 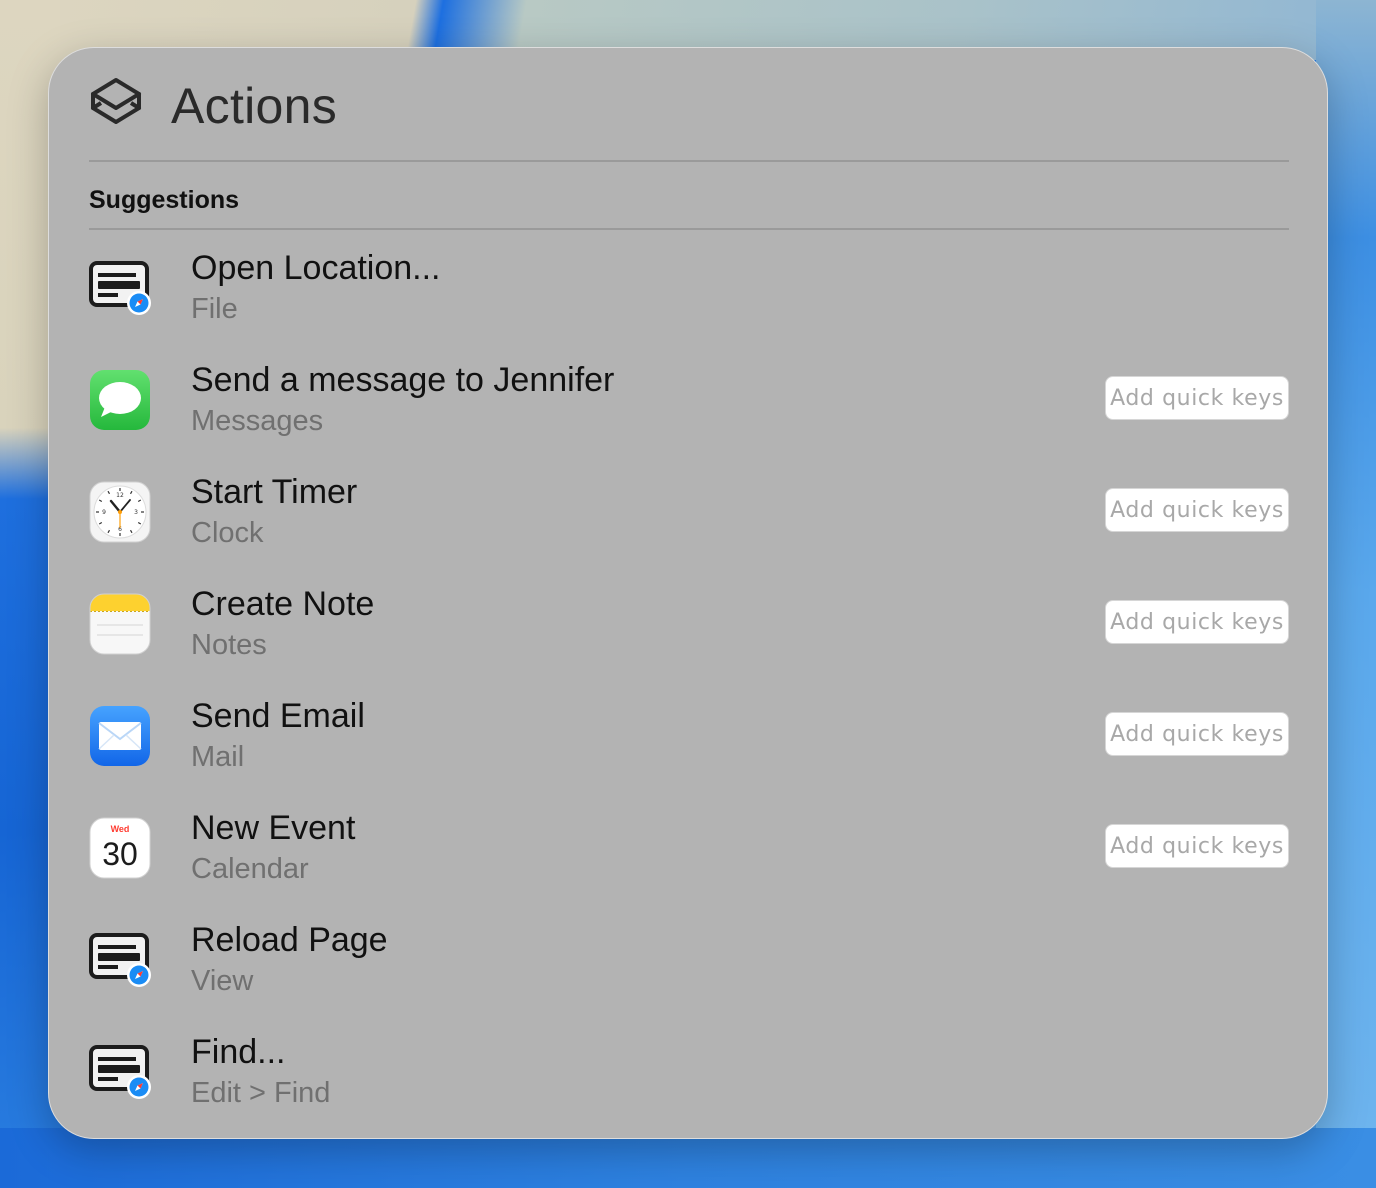 What do you see at coordinates (688, 627) in the screenshot?
I see `action-row-create-note: Create Note Notes Add quick keys` at bounding box center [688, 627].